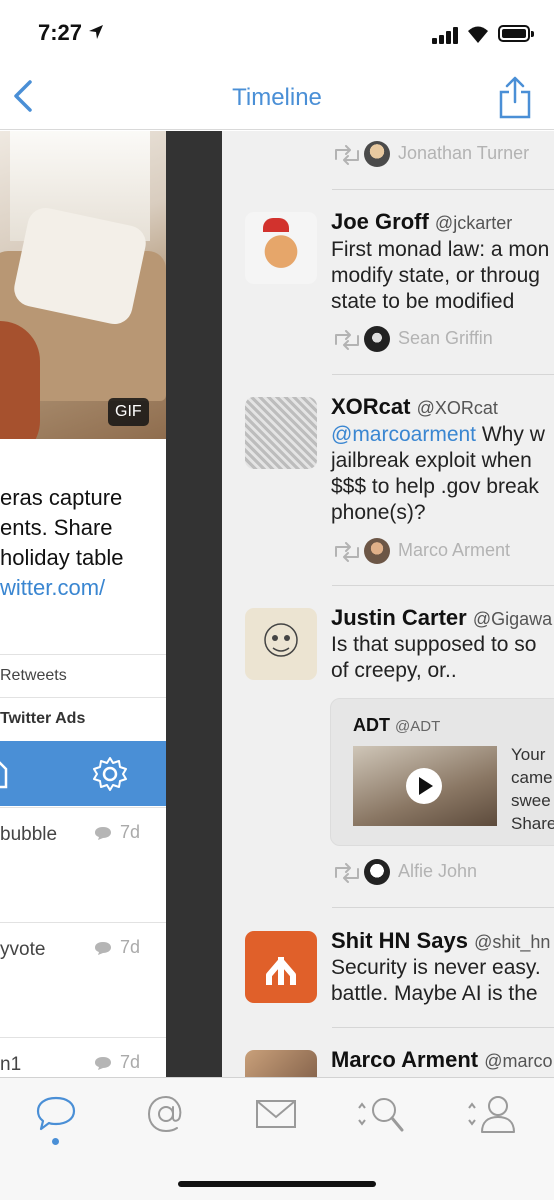 The image size is (554, 1200). I want to click on page-title: Timeline, so click(277, 97).